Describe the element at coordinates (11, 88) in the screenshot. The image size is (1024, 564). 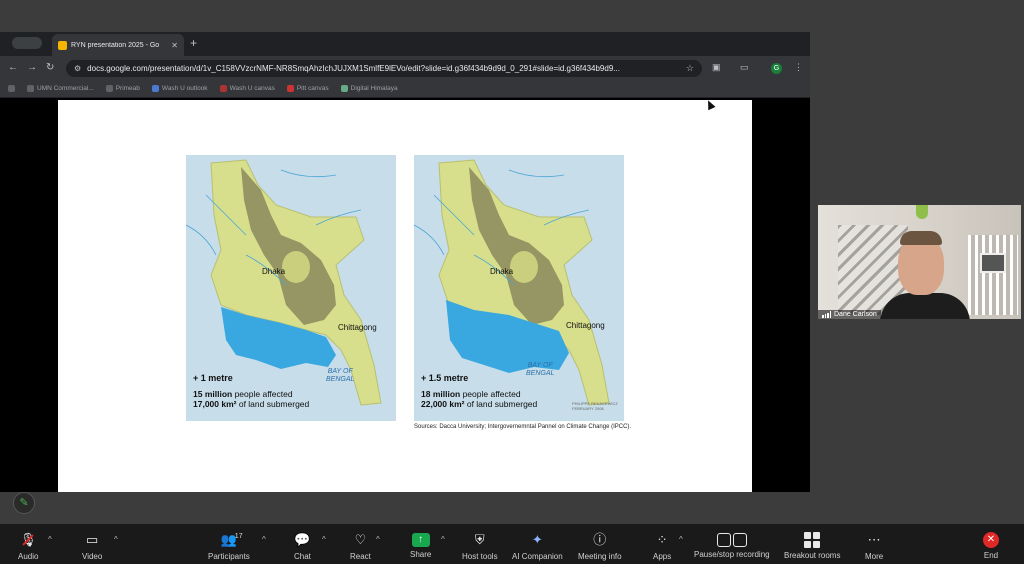
I see `apps-grid-icon` at that location.